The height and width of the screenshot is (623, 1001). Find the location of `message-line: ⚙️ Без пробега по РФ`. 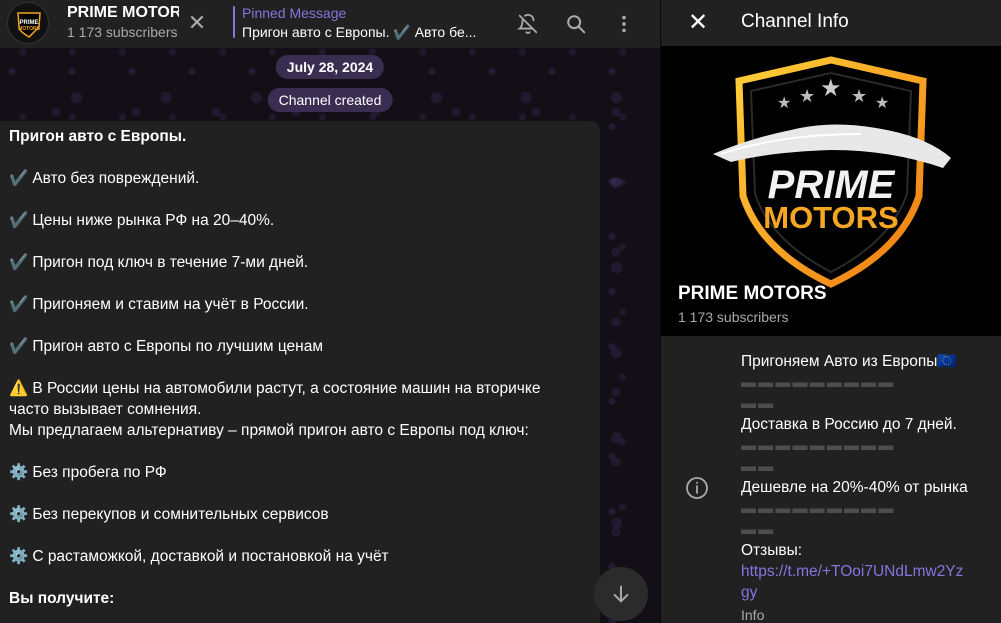

message-line: ⚙️ Без пробега по РФ is located at coordinates (88, 472).